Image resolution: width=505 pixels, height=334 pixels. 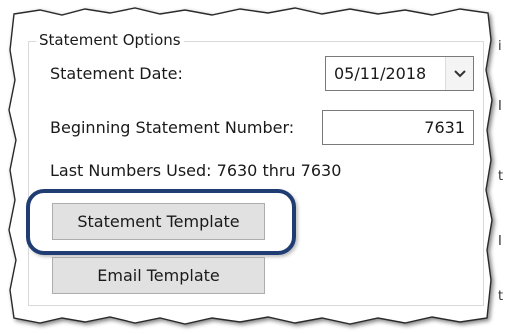 I want to click on statement-date-label: Statement Date:, so click(x=116, y=73).